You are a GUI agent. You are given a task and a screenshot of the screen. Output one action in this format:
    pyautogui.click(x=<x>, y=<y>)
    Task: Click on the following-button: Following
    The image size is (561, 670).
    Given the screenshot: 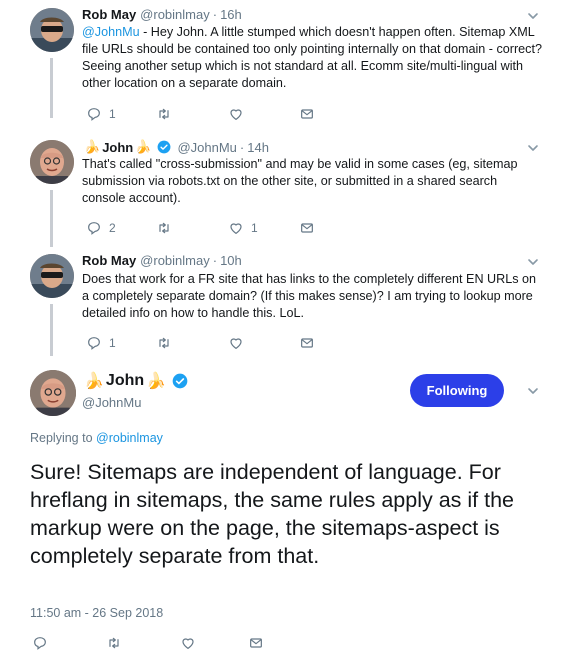 What is the action you would take?
    pyautogui.click(x=457, y=390)
    